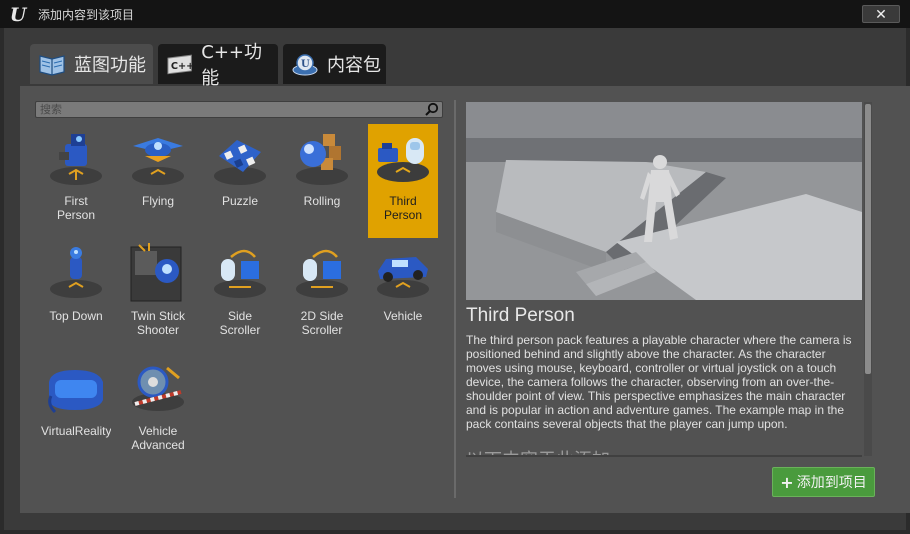 The image size is (910, 534). What do you see at coordinates (403, 277) in the screenshot?
I see `vehicle-icon` at bounding box center [403, 277].